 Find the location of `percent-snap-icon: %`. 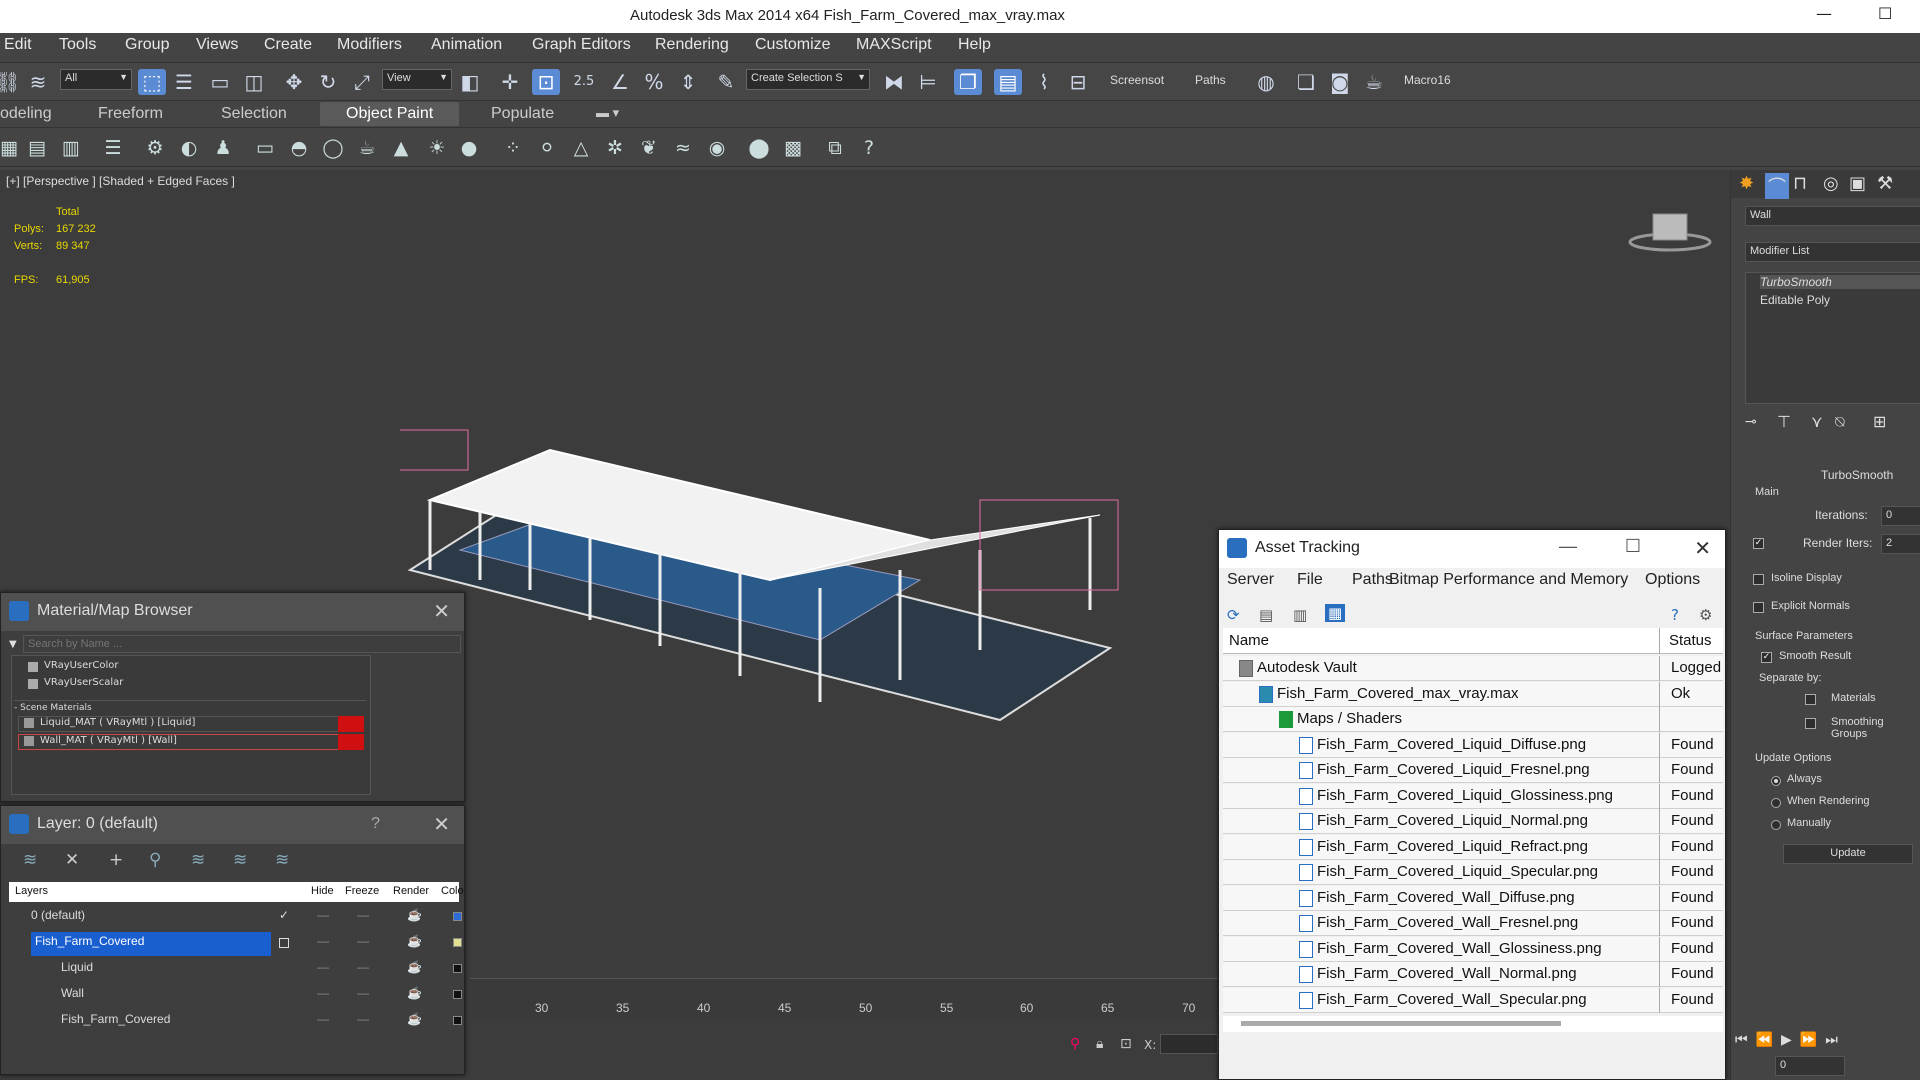

percent-snap-icon: % is located at coordinates (654, 82).